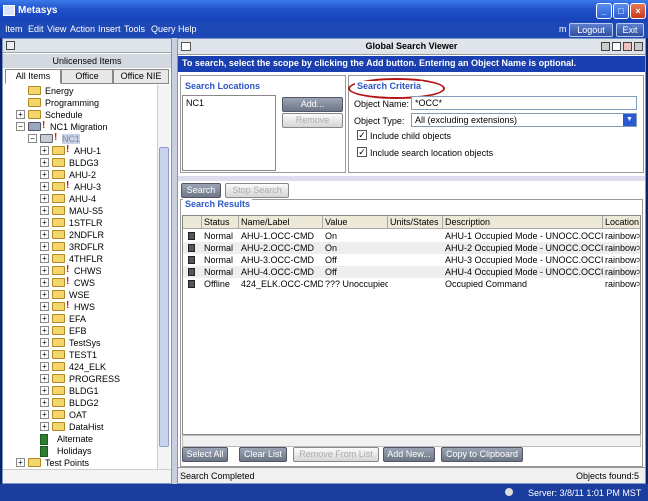 The height and width of the screenshot is (501, 648). I want to click on menu-item: Item, so click(14, 29).